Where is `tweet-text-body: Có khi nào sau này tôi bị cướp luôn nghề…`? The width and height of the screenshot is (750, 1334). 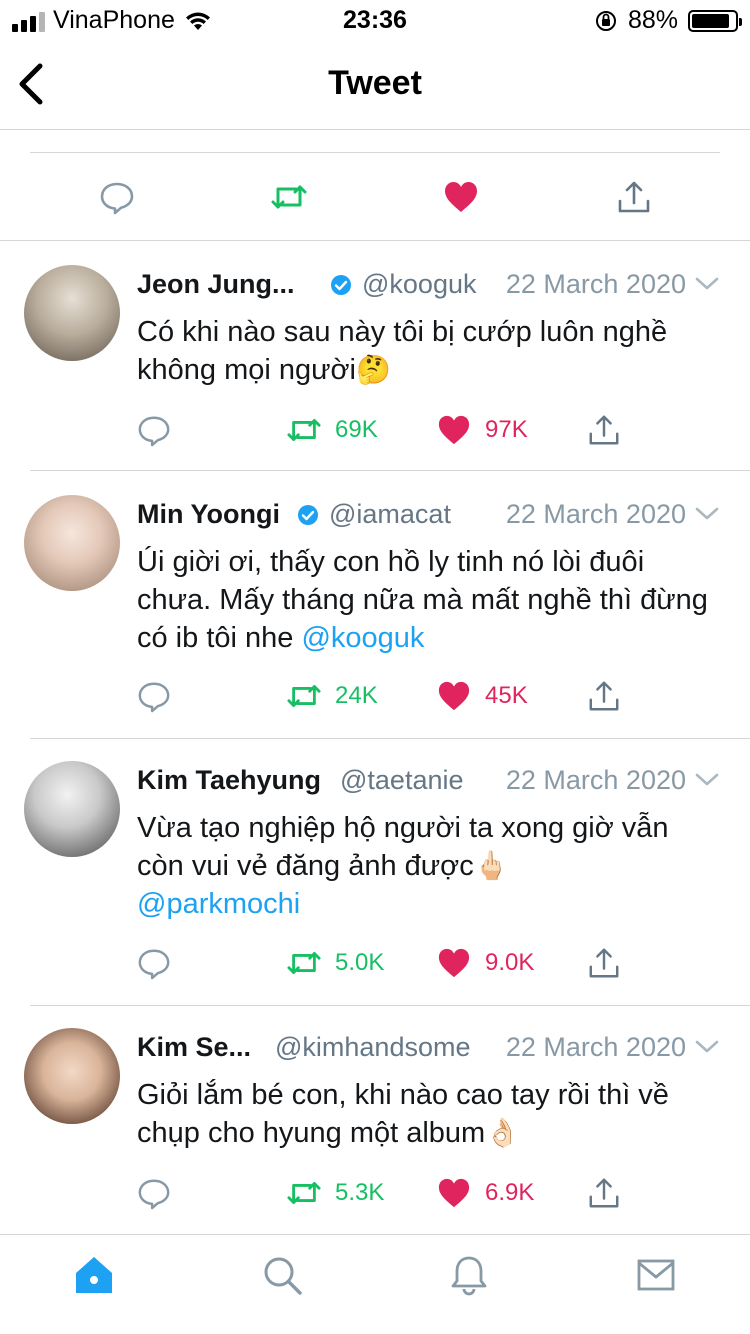 tweet-text-body: Có khi nào sau này tôi bị cướp luôn nghề… is located at coordinates (402, 351).